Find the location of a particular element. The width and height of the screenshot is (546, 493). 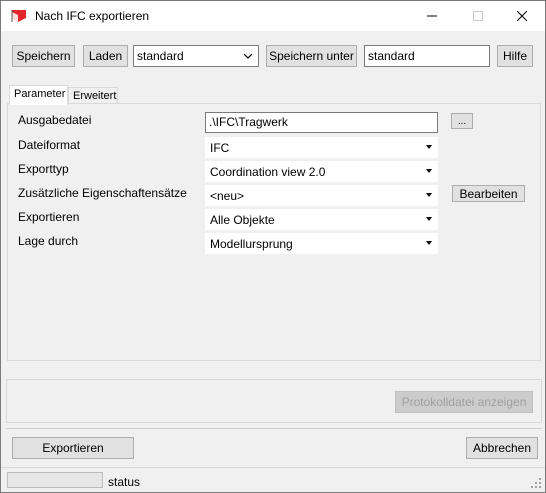

export-type-label: Exporttyp is located at coordinates (43, 169).